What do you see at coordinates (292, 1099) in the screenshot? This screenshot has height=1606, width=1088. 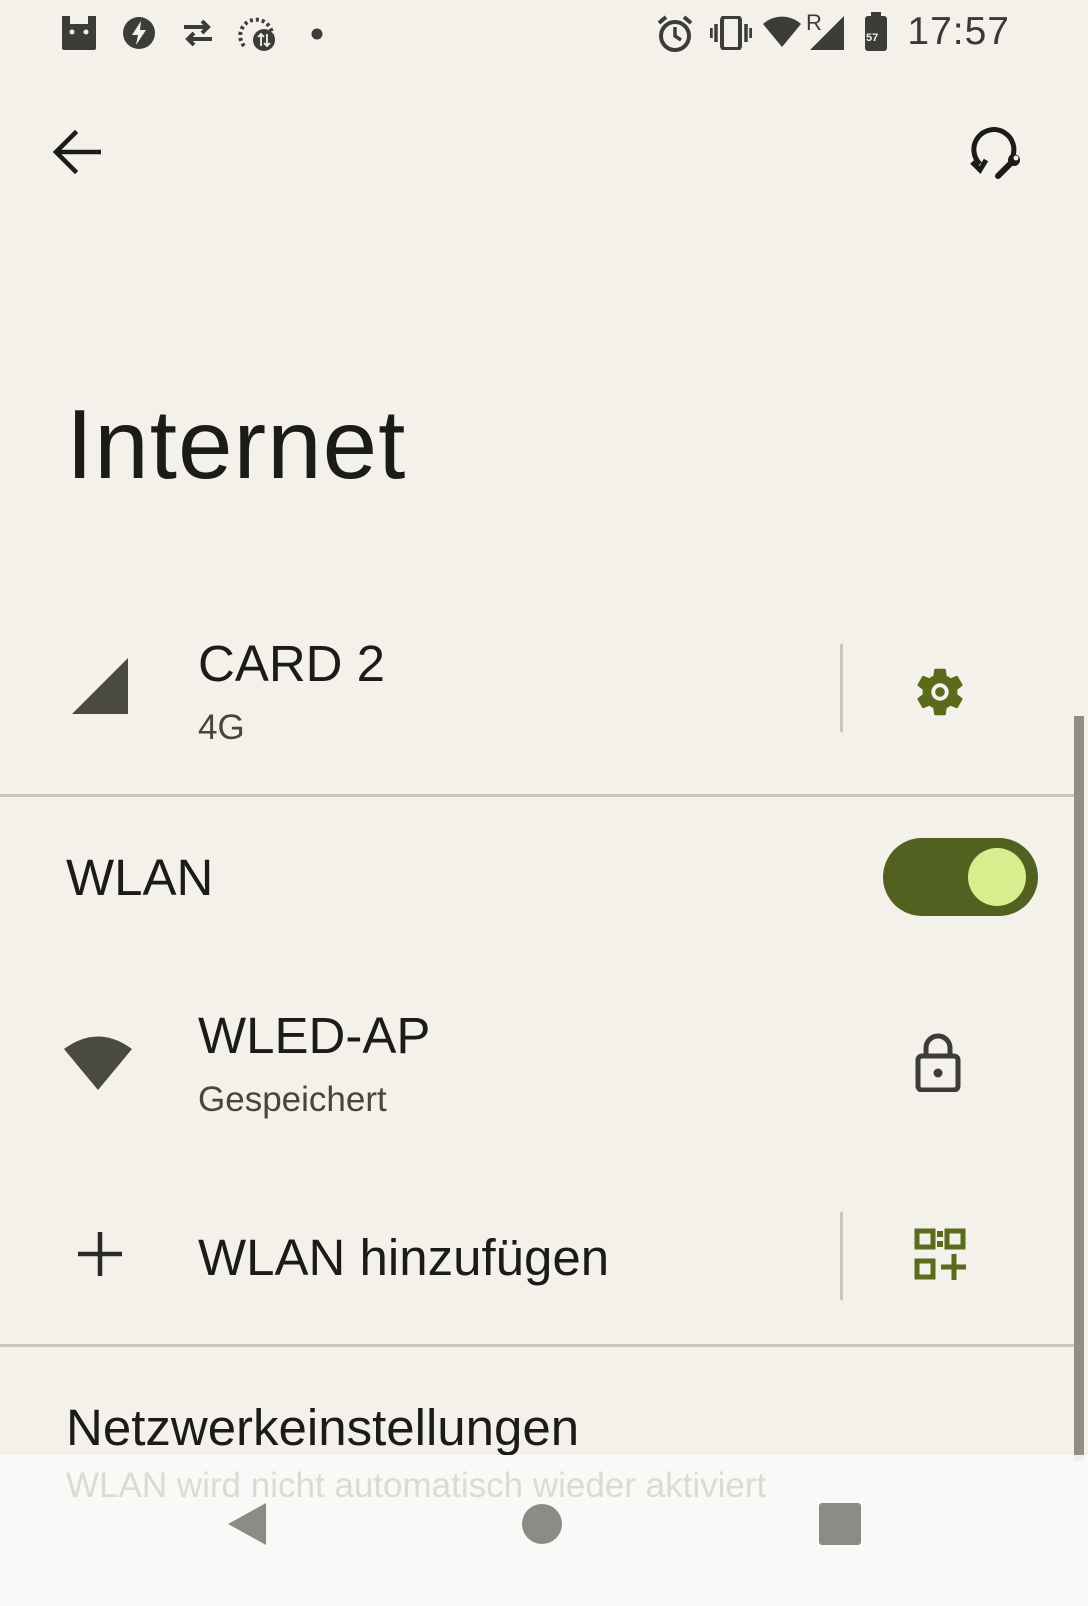 I see `wifi-network-status: Gespeichert` at bounding box center [292, 1099].